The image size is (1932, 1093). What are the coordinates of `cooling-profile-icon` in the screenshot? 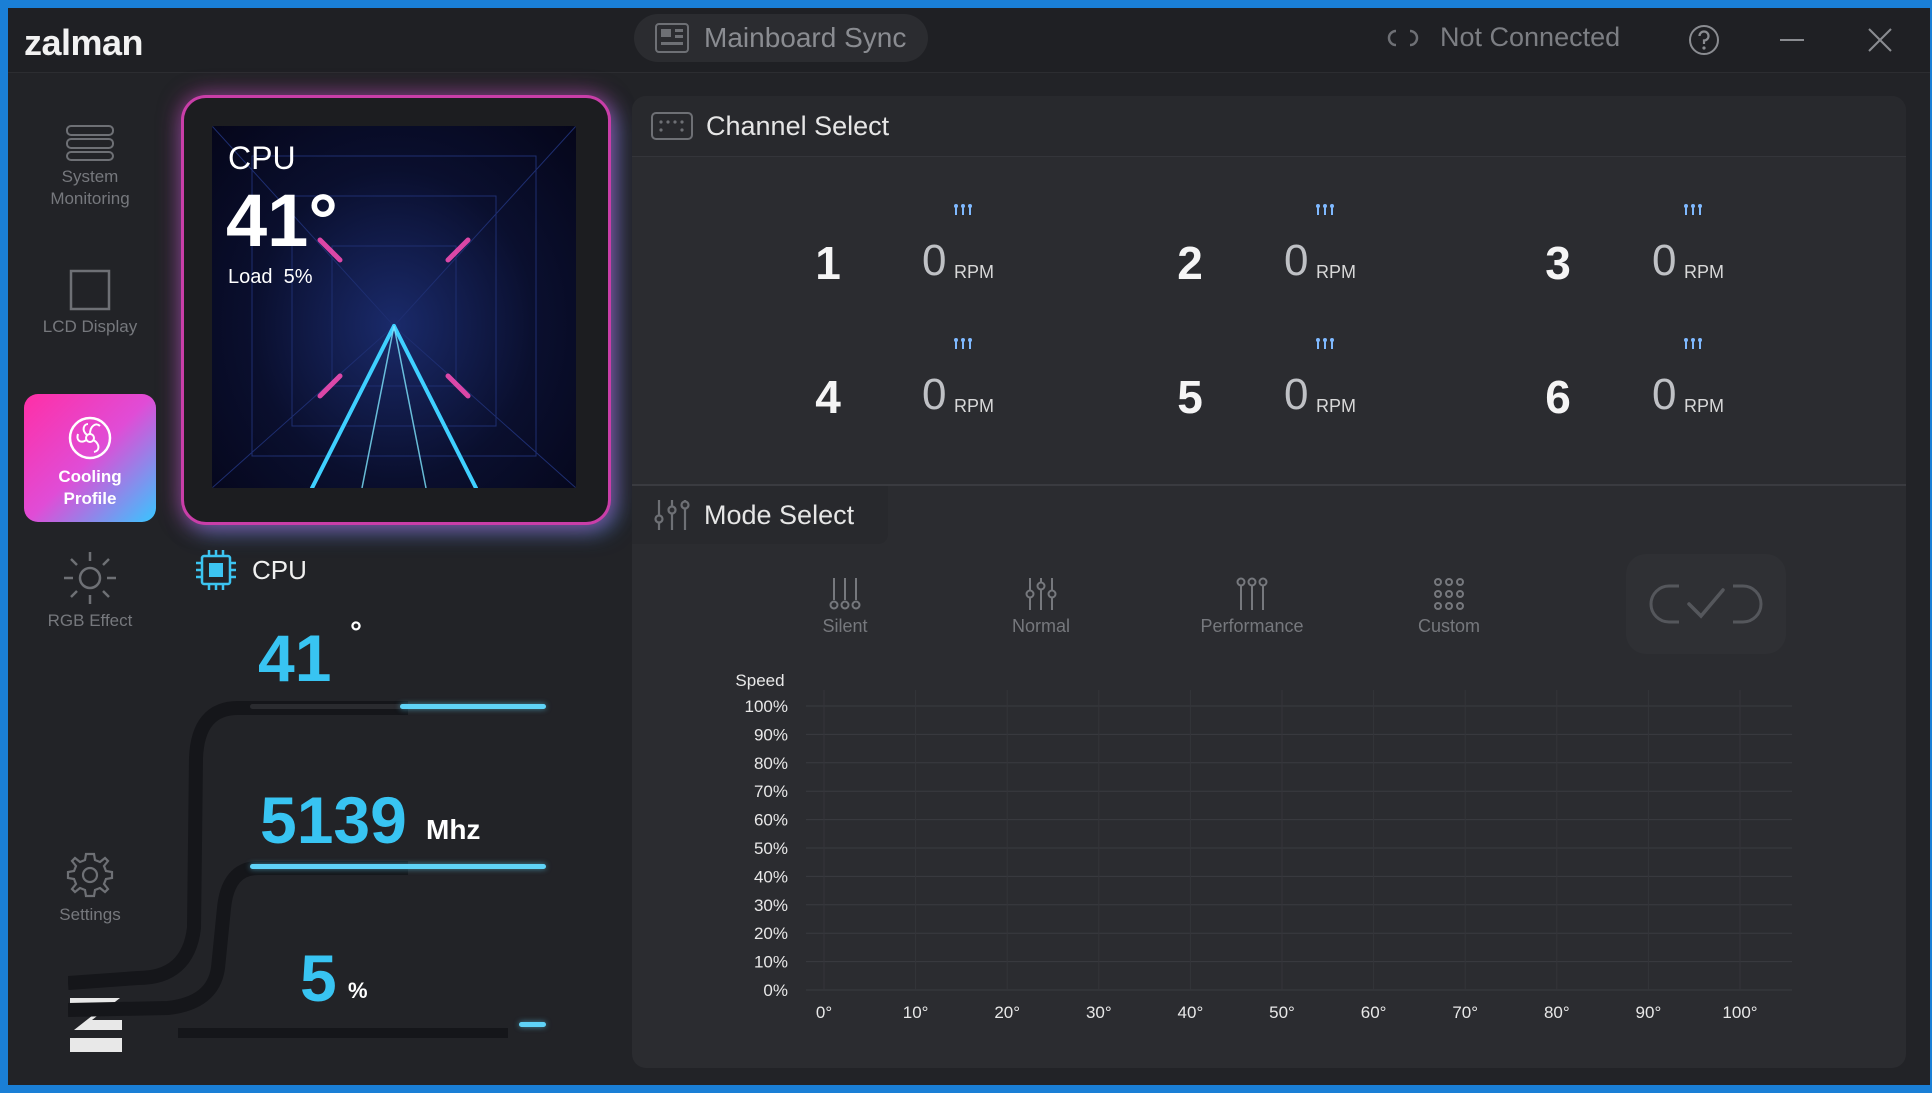 It's located at (90, 438).